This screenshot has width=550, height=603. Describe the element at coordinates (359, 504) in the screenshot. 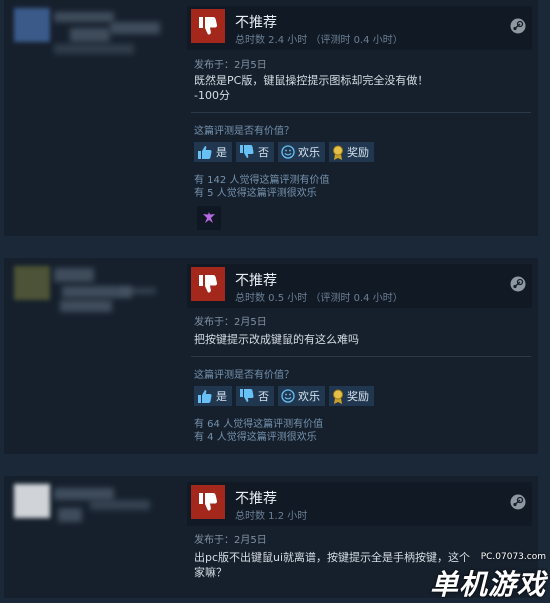

I see `review-header: 不推荐 总时数 1.2 小时` at that location.